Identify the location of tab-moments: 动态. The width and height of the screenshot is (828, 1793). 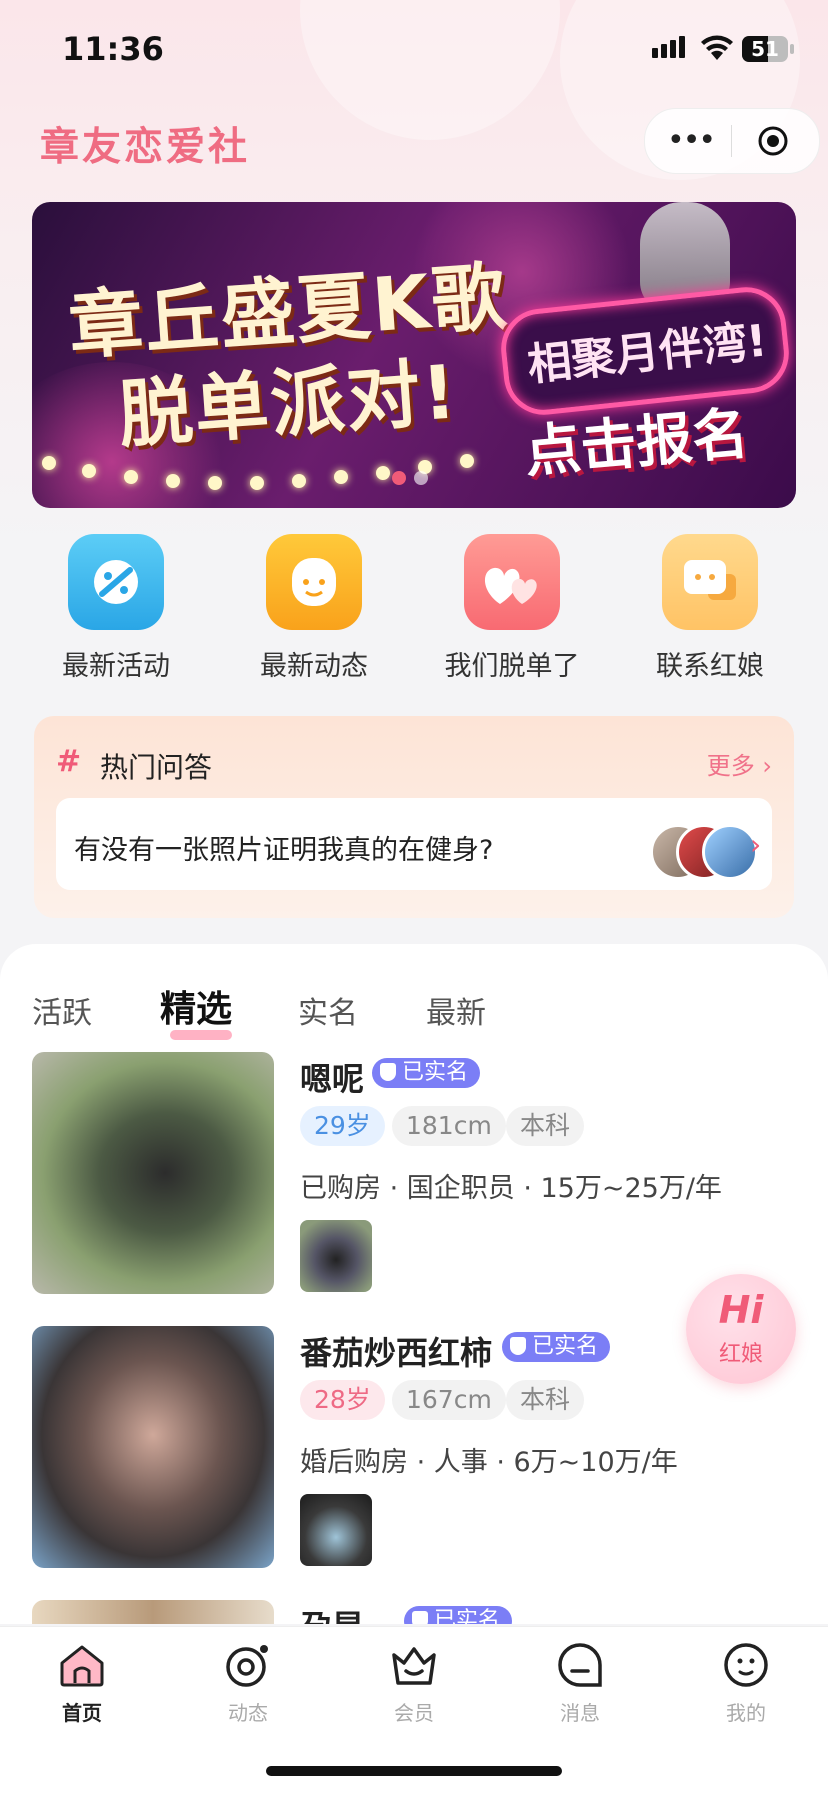
(248, 1682).